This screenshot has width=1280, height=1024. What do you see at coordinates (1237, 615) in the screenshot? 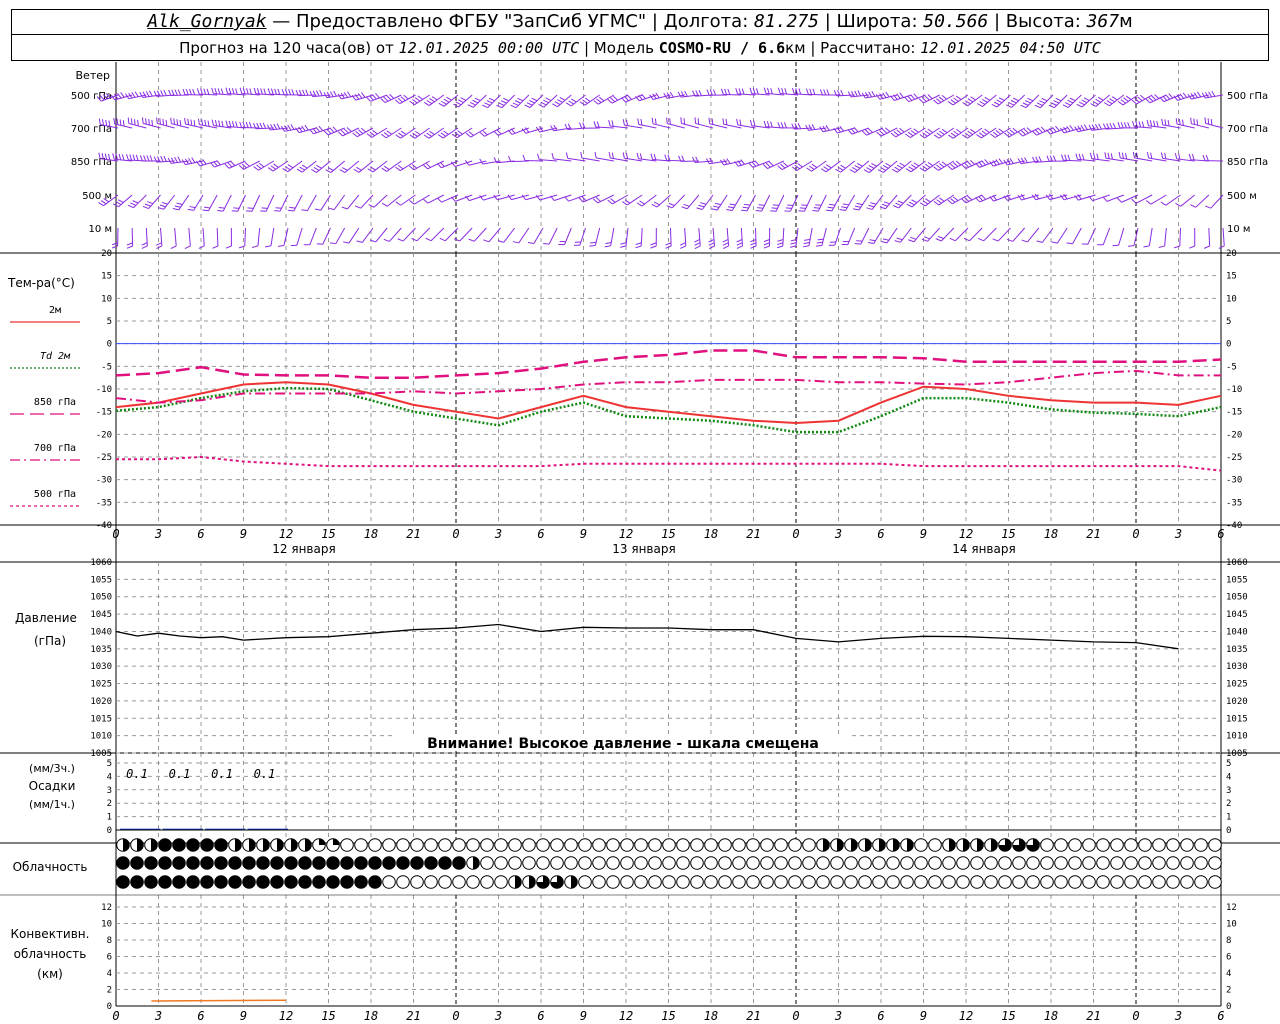
I see `pres-tick-label-right: 1045` at bounding box center [1237, 615].